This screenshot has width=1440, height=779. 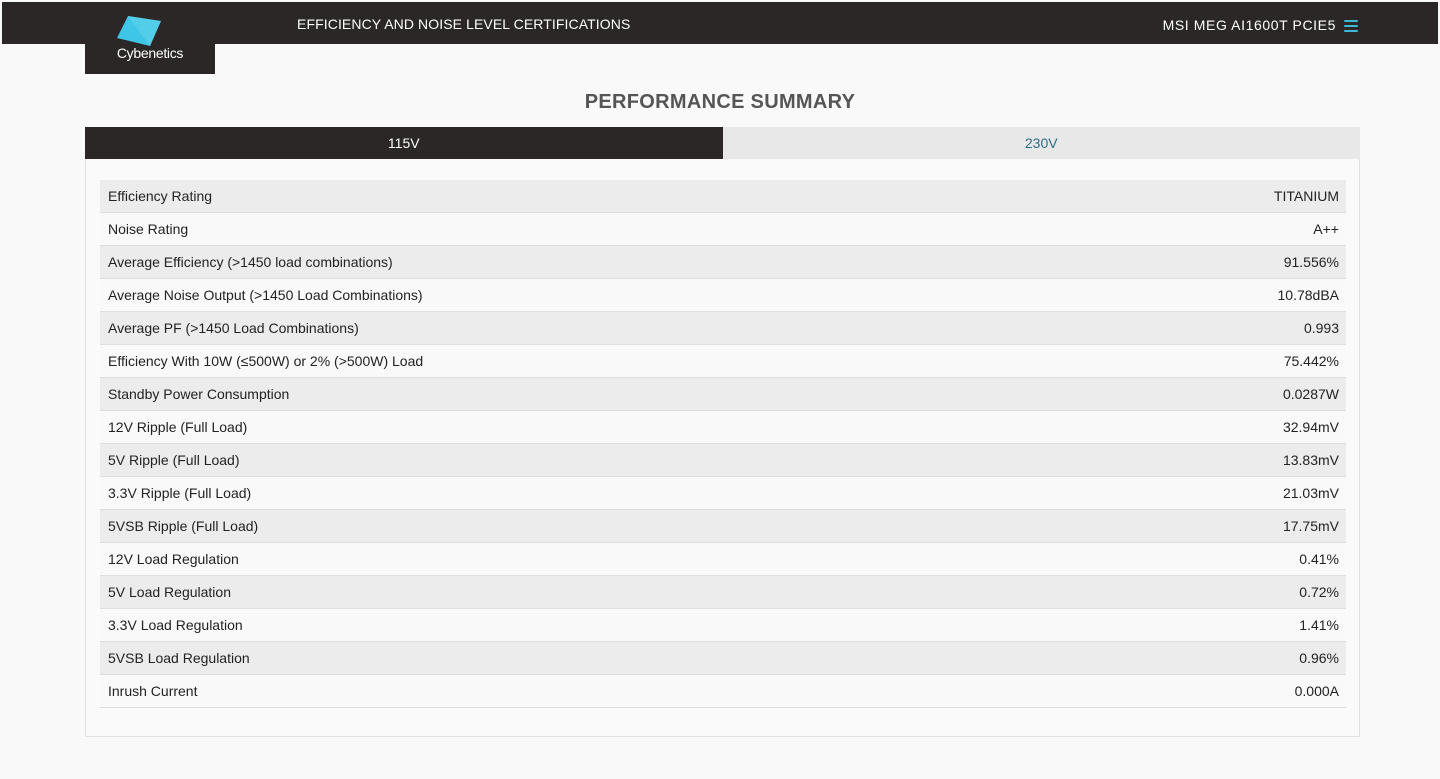 What do you see at coordinates (723, 526) in the screenshot?
I see `table-row: 5VSB Ripple (Full Load) 17.75mV` at bounding box center [723, 526].